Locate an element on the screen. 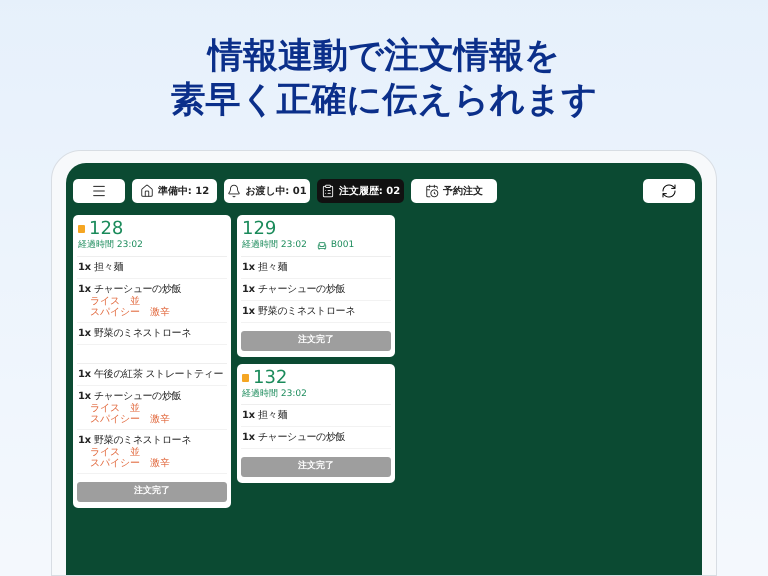 This screenshot has width=768, height=576. tab: お渡し中: 01 is located at coordinates (267, 191).